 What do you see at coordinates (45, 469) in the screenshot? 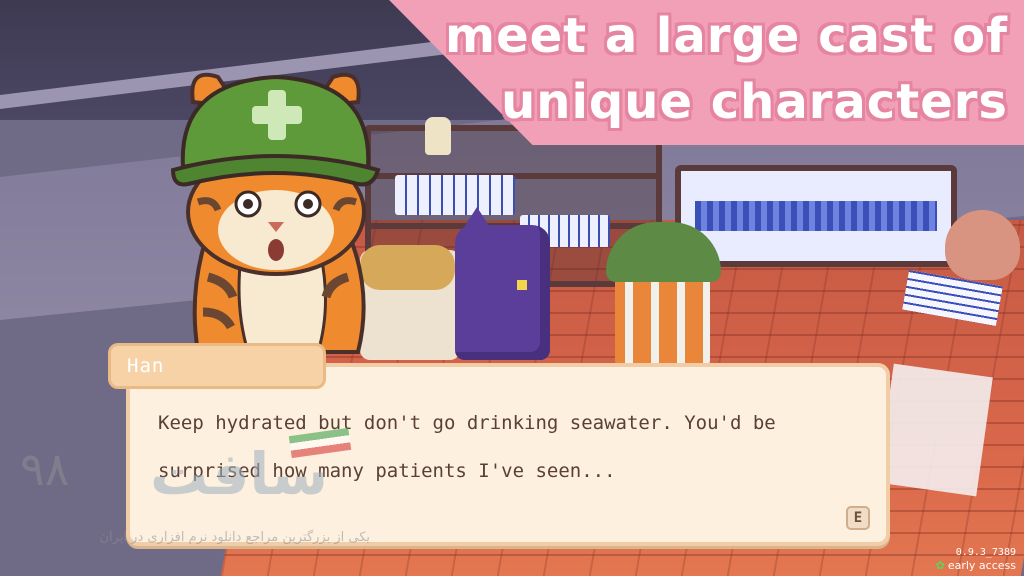
I see `watermark-number: ۹۸` at bounding box center [45, 469].